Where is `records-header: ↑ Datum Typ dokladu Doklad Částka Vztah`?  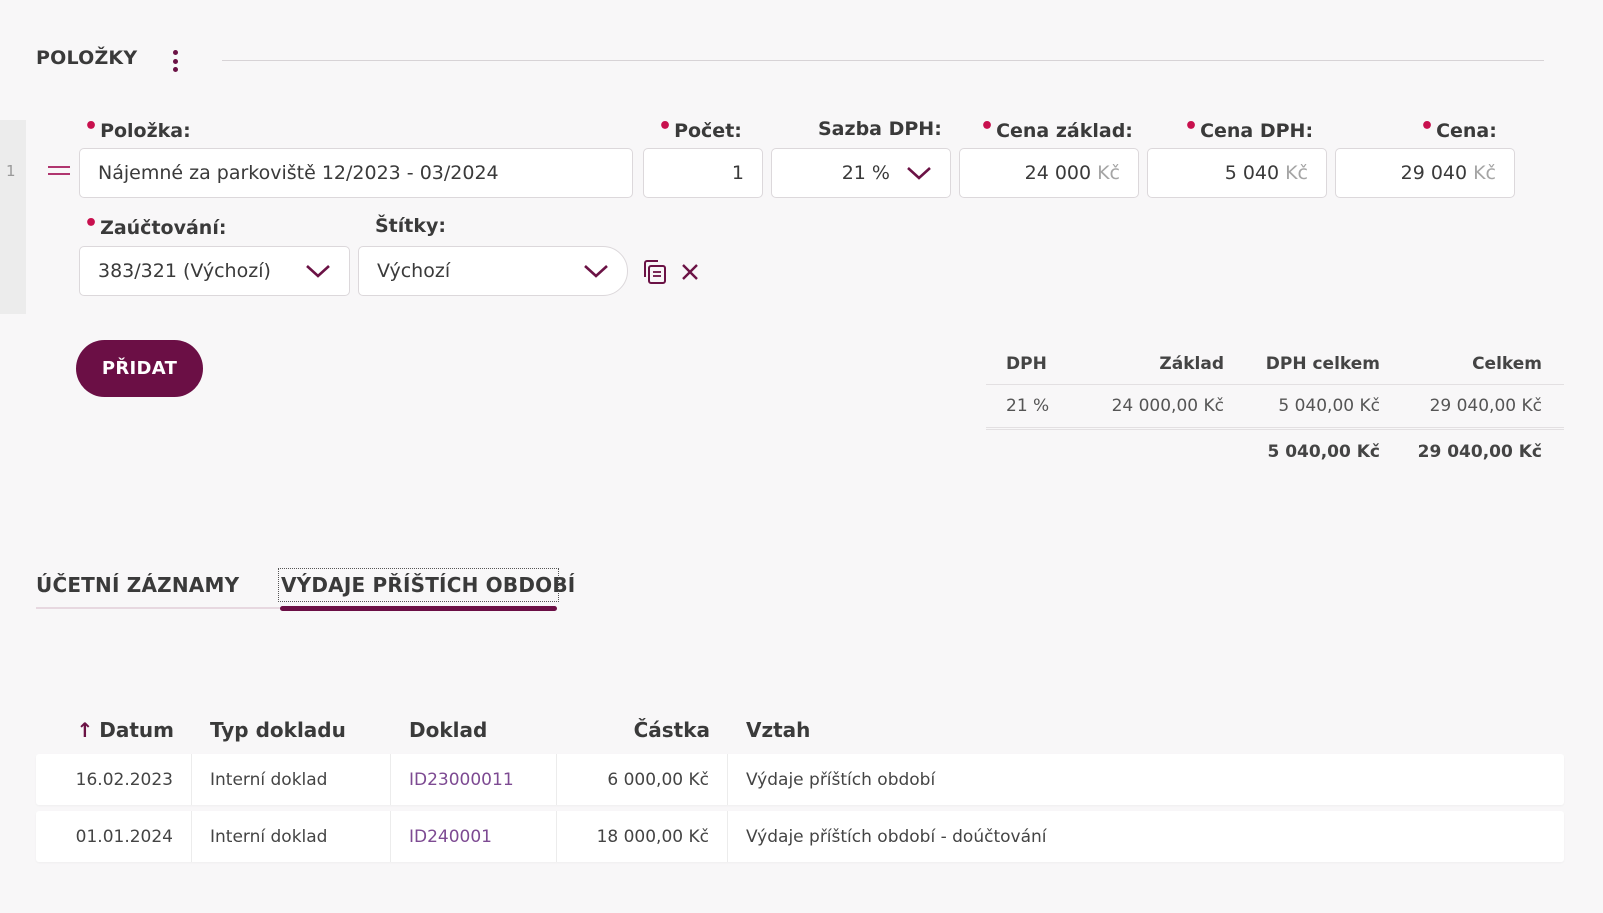 records-header: ↑ Datum Typ dokladu Doklad Částka Vztah is located at coordinates (800, 730).